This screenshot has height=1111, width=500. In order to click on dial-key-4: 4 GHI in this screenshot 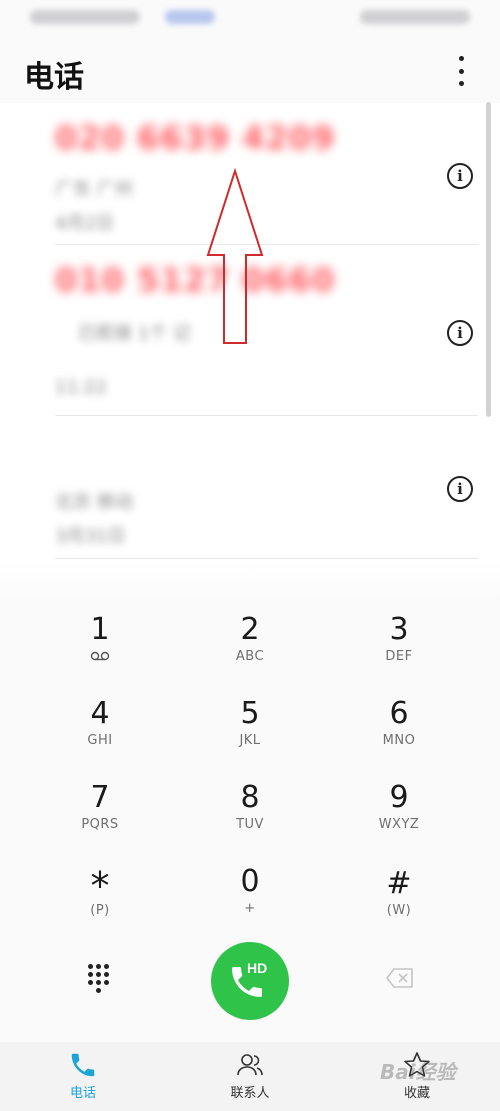, I will do `click(100, 729)`.